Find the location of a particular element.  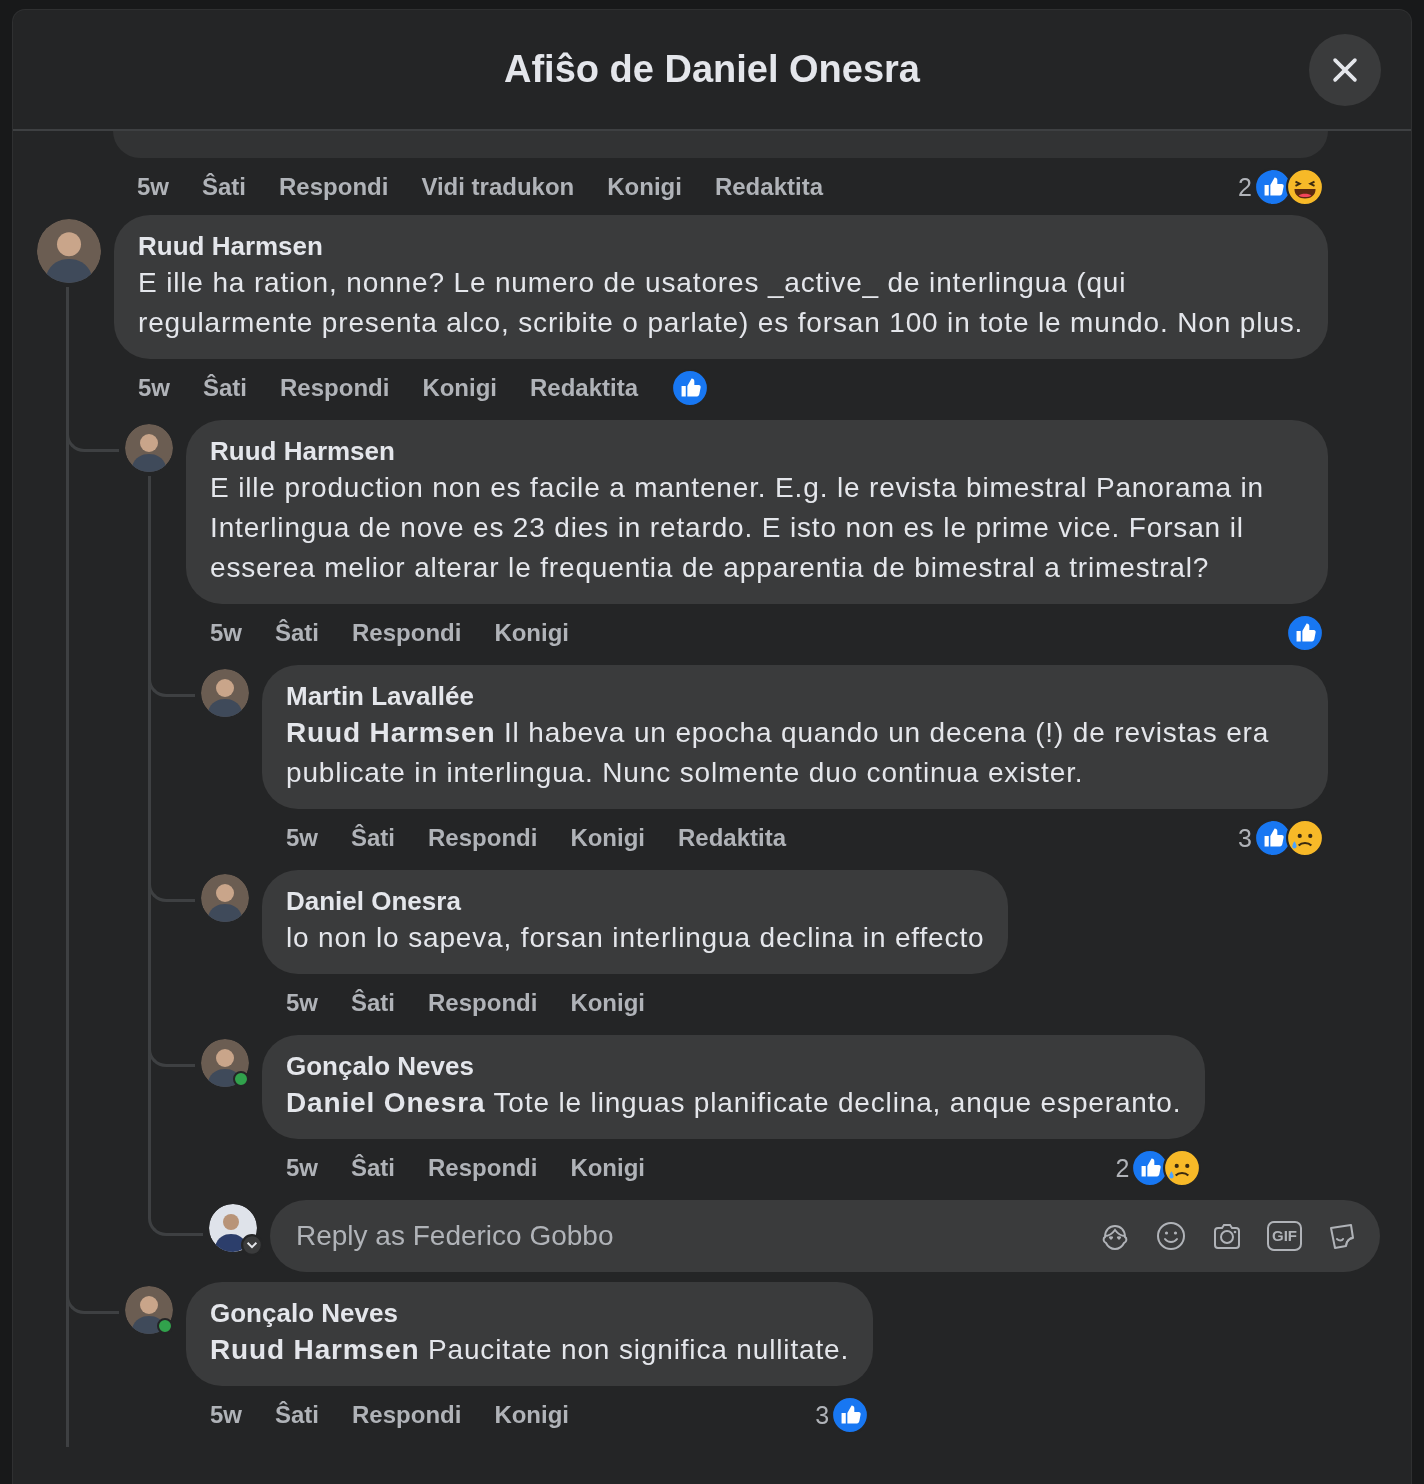

chevron-down-icon is located at coordinates (252, 1245).